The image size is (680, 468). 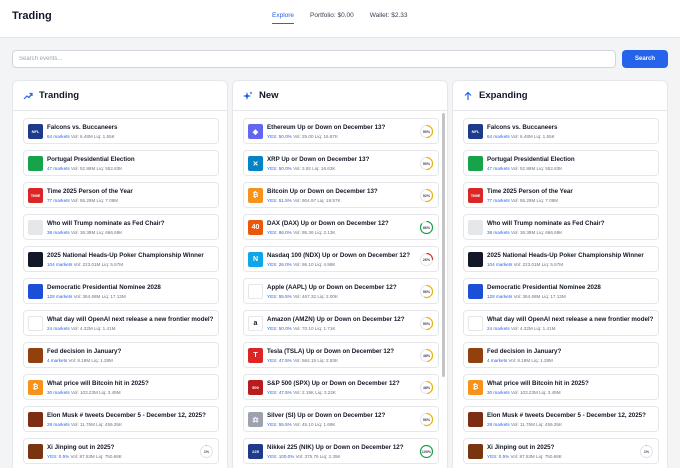 What do you see at coordinates (81, 447) in the screenshot?
I see `event-title: Xi Jinping out in 2025?` at bounding box center [81, 447].